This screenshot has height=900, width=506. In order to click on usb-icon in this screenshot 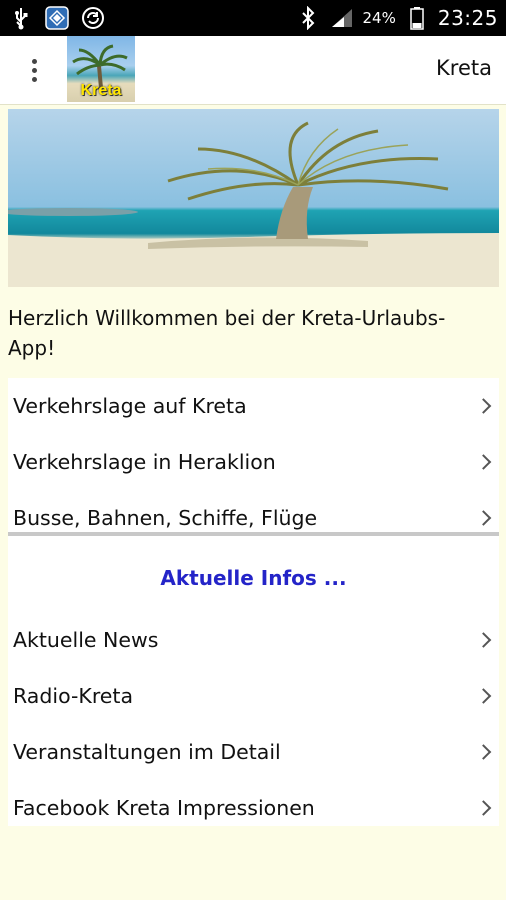, I will do `click(21, 18)`.